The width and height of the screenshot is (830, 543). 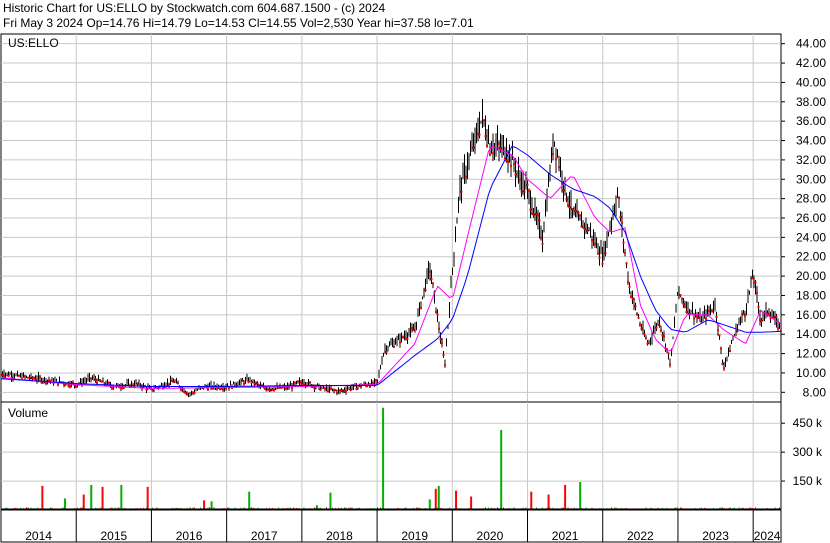 What do you see at coordinates (339, 536) in the screenshot?
I see `x-tick-label: 2018` at bounding box center [339, 536].